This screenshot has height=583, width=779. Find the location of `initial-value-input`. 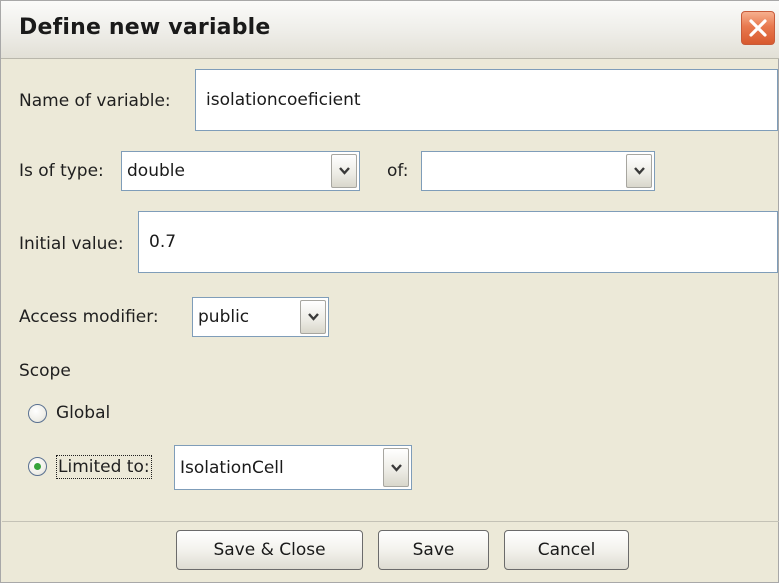

initial-value-input is located at coordinates (458, 242).